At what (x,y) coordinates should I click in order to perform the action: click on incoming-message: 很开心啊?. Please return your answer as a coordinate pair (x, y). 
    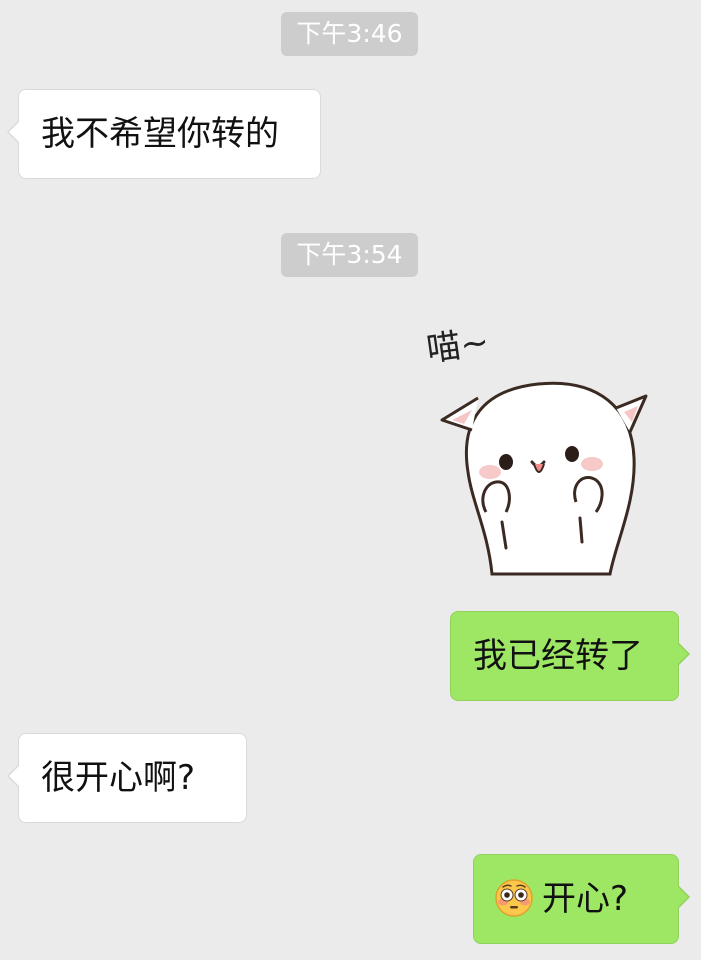
    Looking at the image, I should click on (127, 778).